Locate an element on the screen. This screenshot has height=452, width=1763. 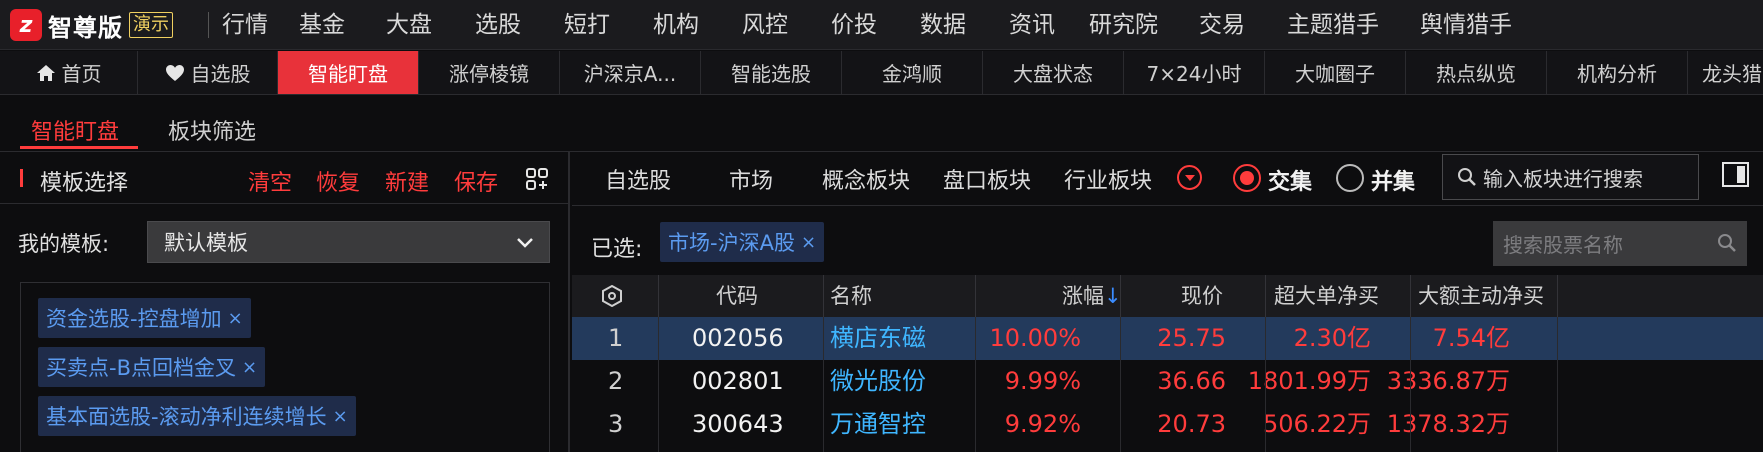
tab-home: 首页 is located at coordinates (69, 72).